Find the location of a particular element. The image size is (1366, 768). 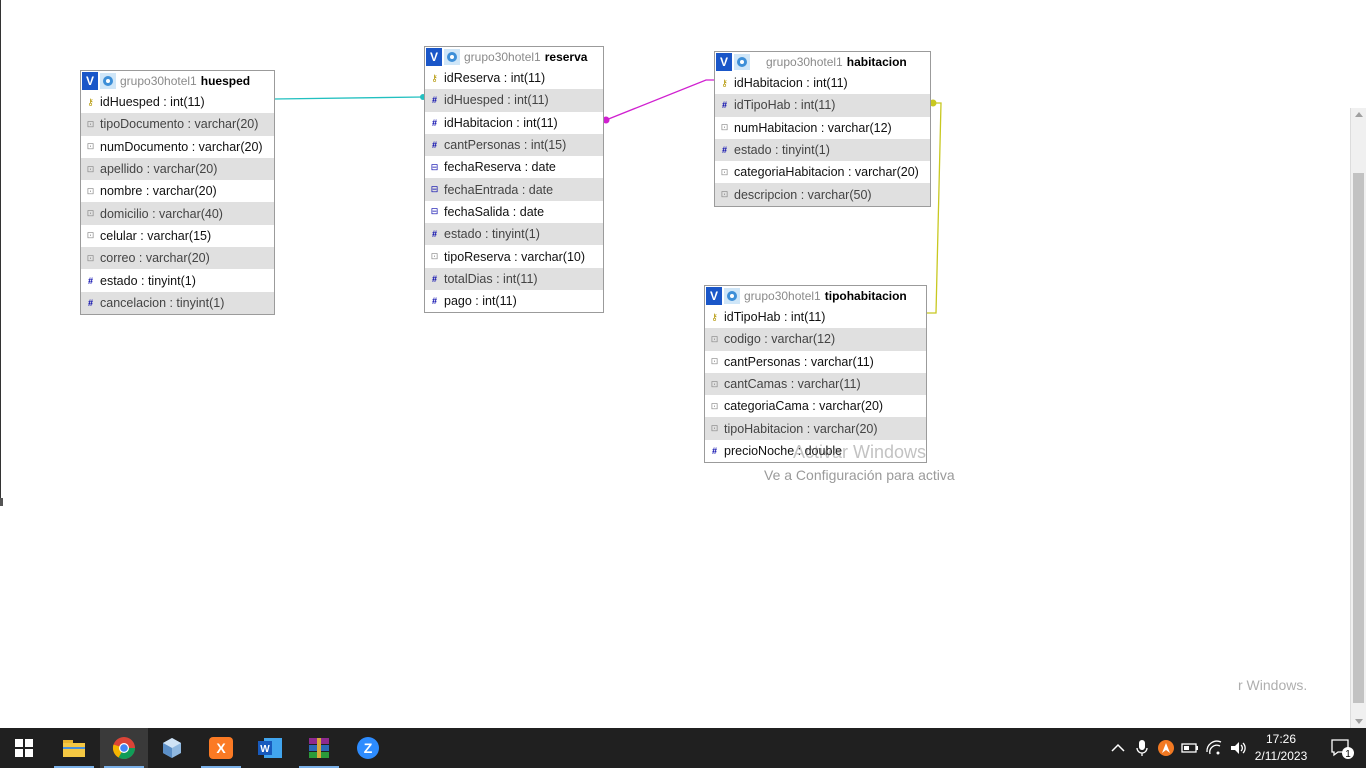

table-field-row: # pago : int(11) is located at coordinates (514, 301).